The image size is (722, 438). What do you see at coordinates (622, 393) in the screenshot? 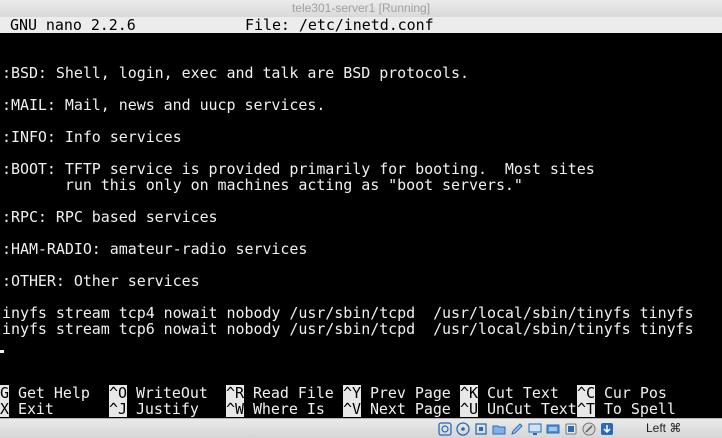
I see `shortcut-cur-pos: ^C Cur Pos` at bounding box center [622, 393].